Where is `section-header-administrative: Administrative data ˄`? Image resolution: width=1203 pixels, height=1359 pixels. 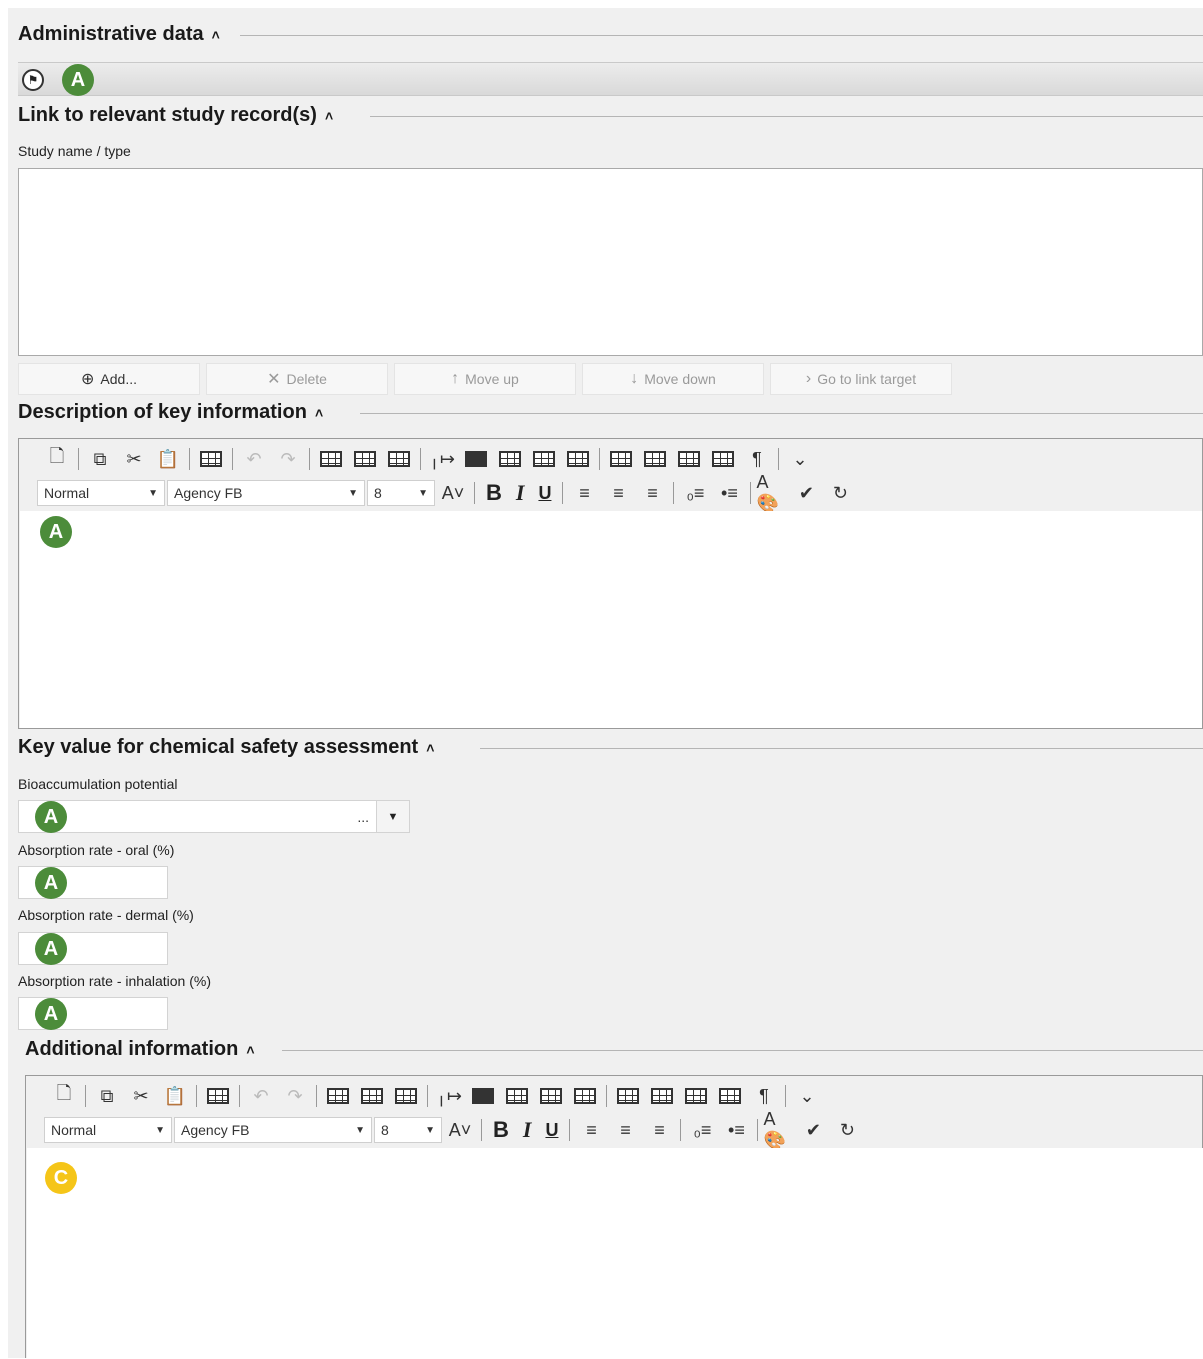 section-header-administrative: Administrative data ˄ is located at coordinates (123, 34).